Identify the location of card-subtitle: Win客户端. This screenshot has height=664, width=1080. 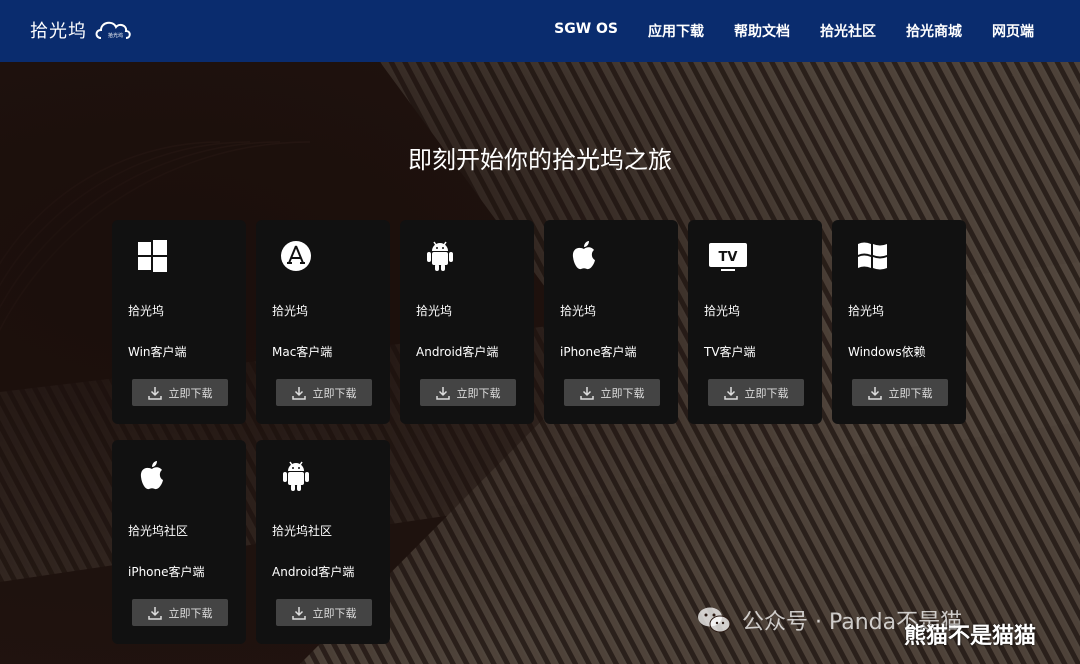
(157, 352).